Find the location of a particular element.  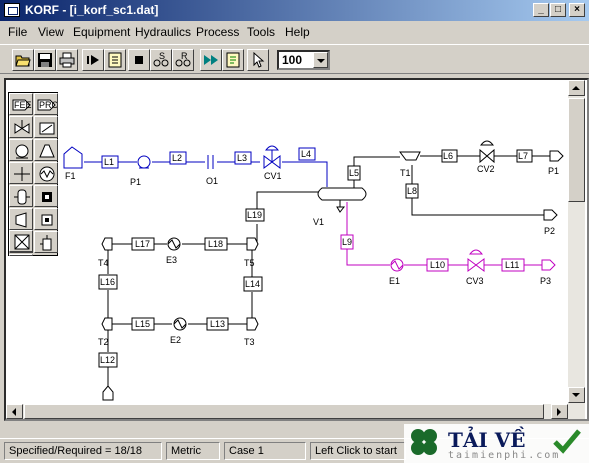

stop-icon is located at coordinates (139, 60).